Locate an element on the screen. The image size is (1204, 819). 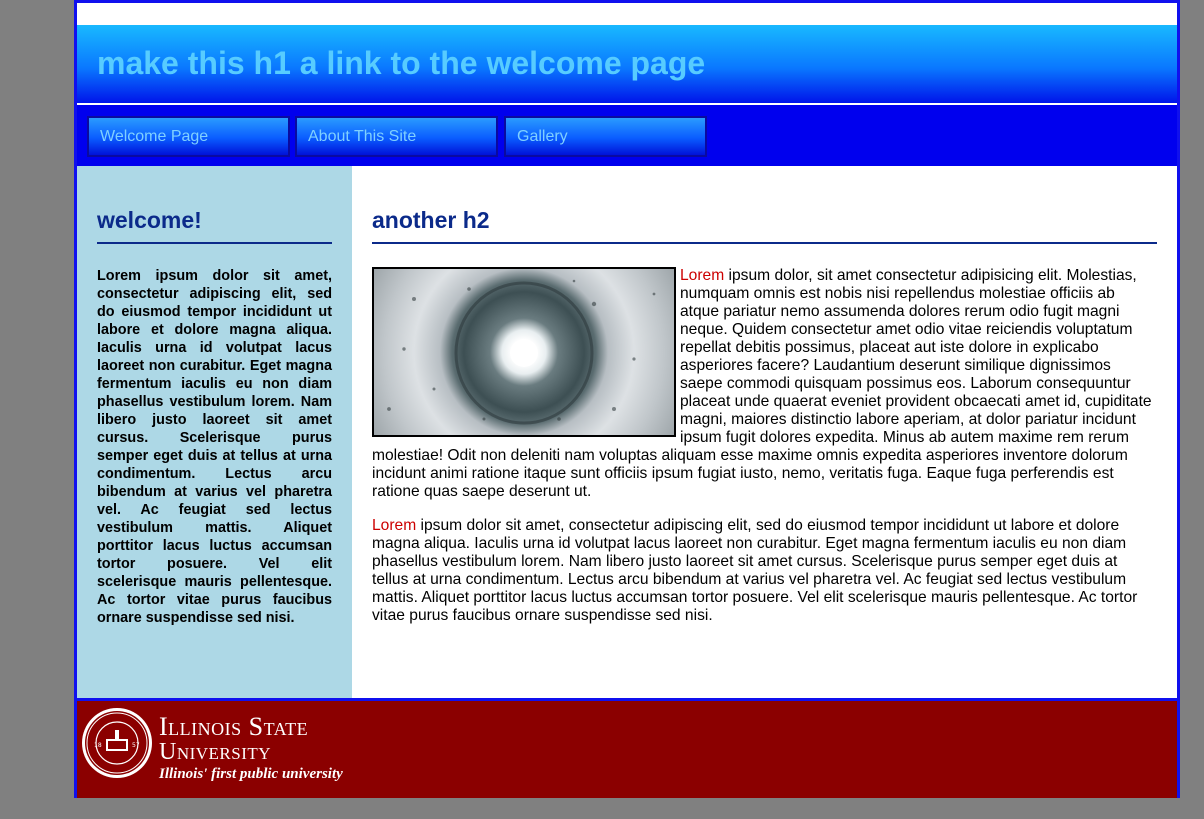
top-strip is located at coordinates (627, 14).